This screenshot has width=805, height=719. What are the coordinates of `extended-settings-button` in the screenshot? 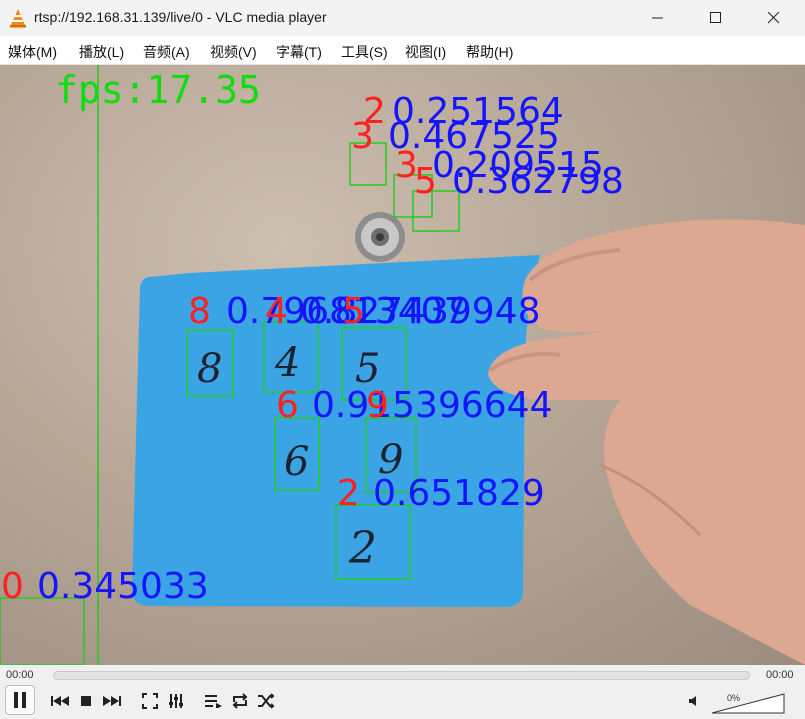 It's located at (176, 701).